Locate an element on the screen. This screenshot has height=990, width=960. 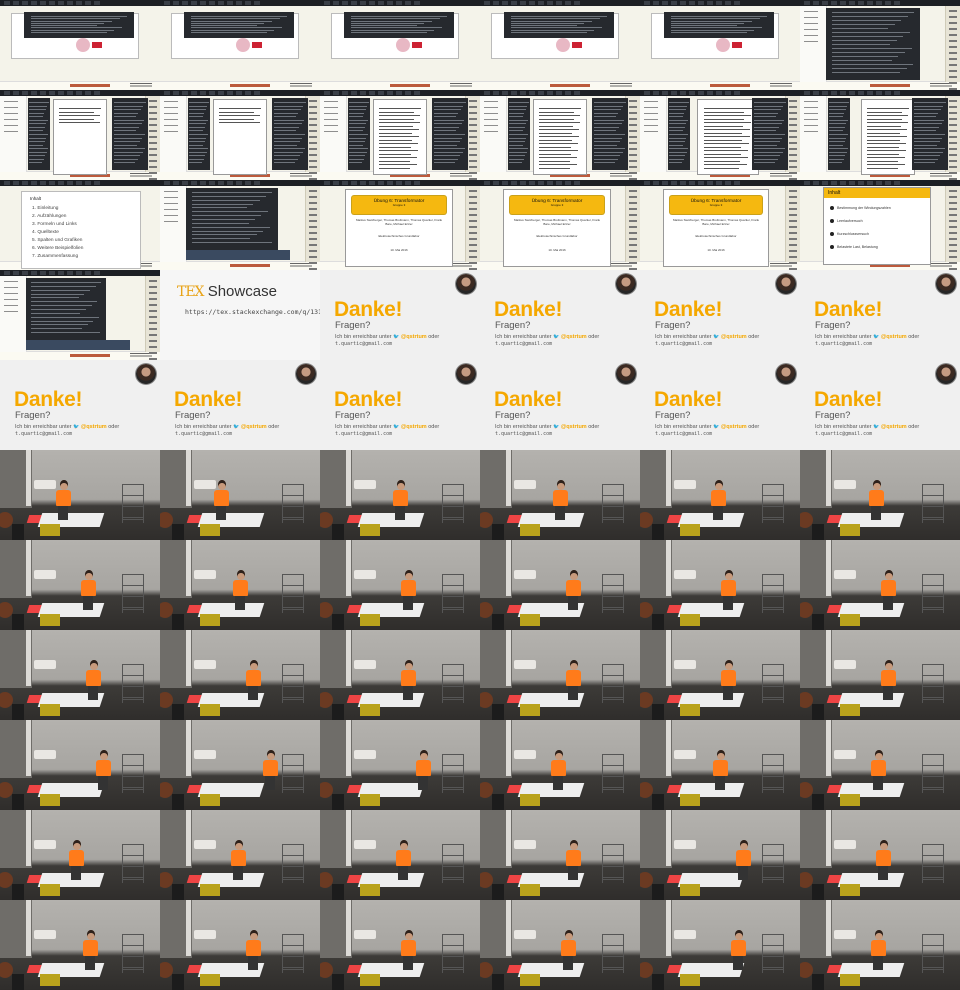
beamer-subtitle: Gruppe 3 is located at coordinates (716, 205).